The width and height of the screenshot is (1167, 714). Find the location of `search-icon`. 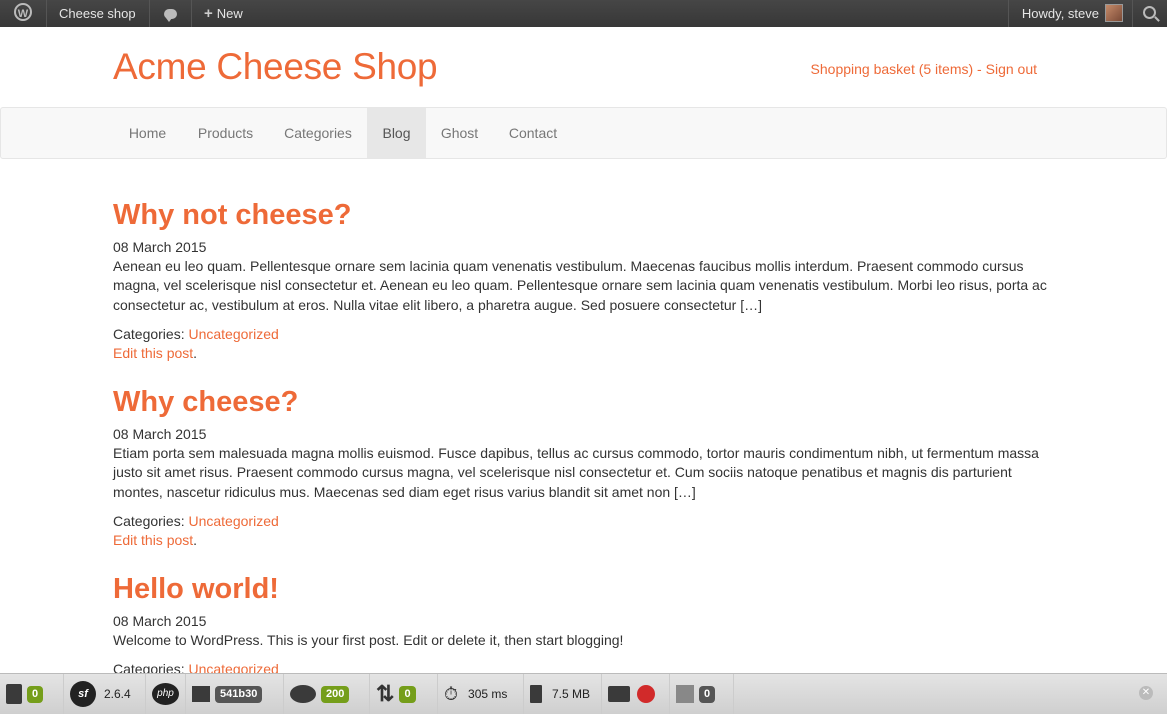

search-icon is located at coordinates (1149, 12).